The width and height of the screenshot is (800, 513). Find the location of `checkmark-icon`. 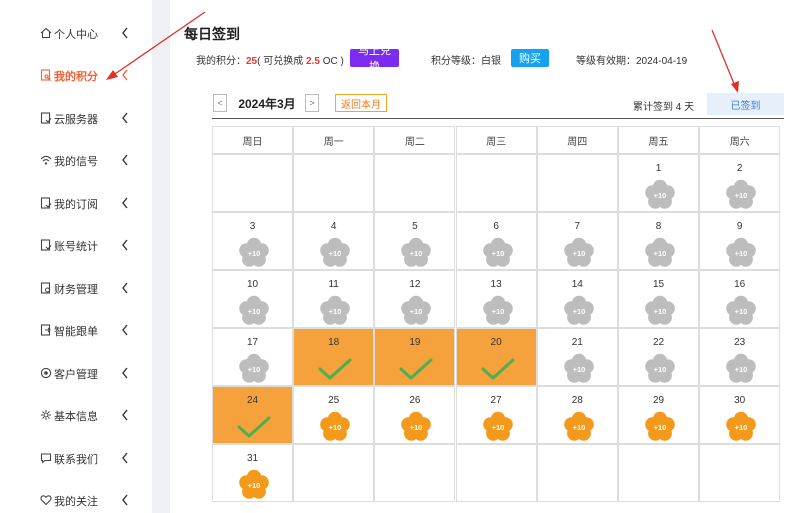

checkmark-icon is located at coordinates (254, 427).